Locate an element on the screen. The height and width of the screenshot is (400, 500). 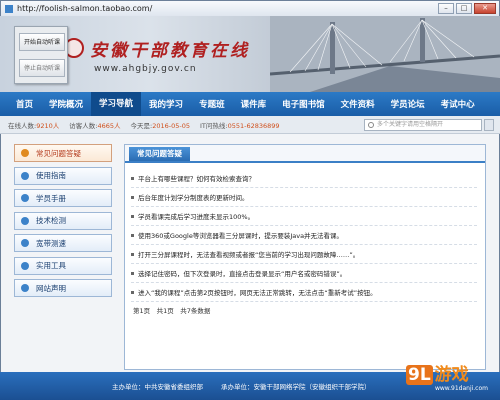
sidebar-item-tools: 实用工具 is located at coordinates (63, 265).